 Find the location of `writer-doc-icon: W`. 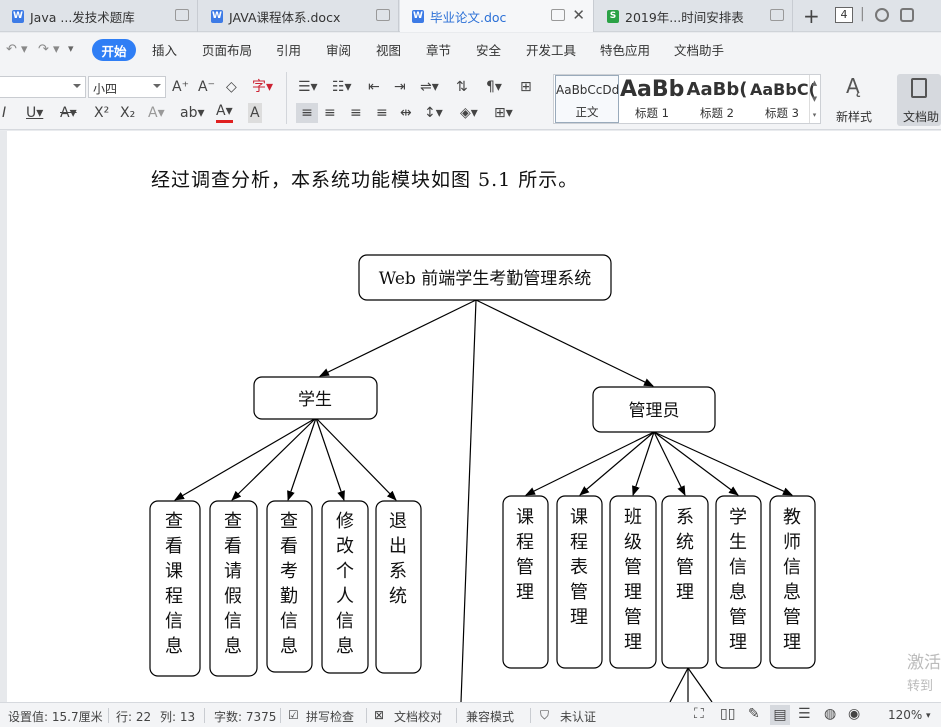

writer-doc-icon: W is located at coordinates (217, 16).